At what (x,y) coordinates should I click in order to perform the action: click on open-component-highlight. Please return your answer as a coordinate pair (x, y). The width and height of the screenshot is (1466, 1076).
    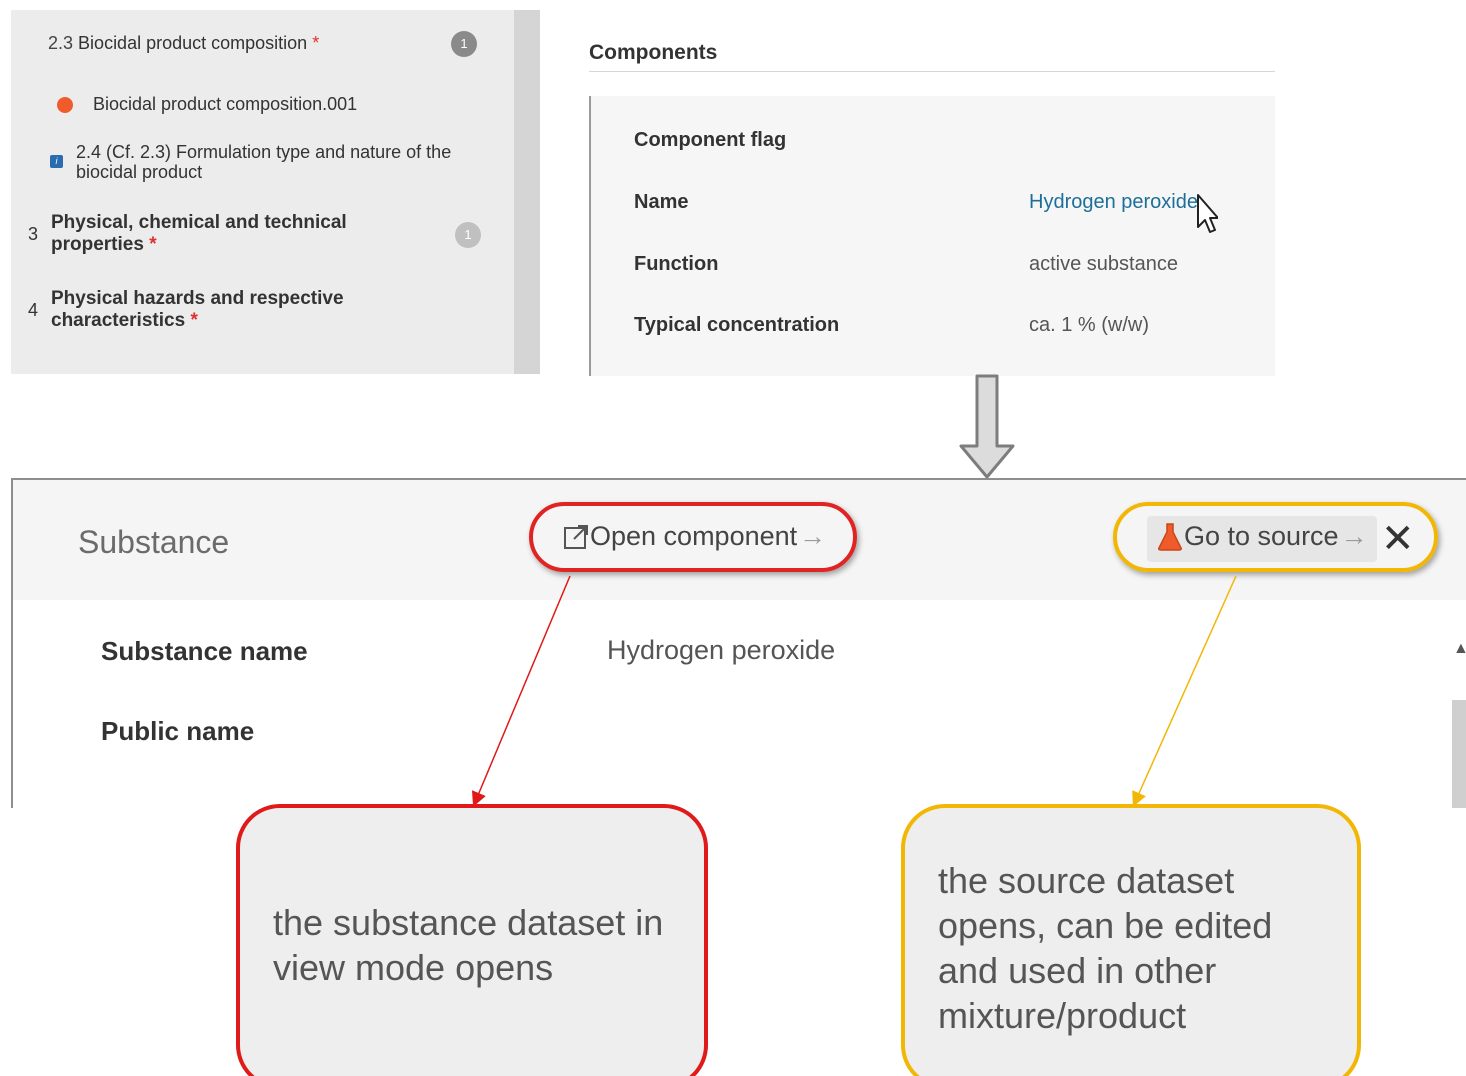
    Looking at the image, I should click on (693, 537).